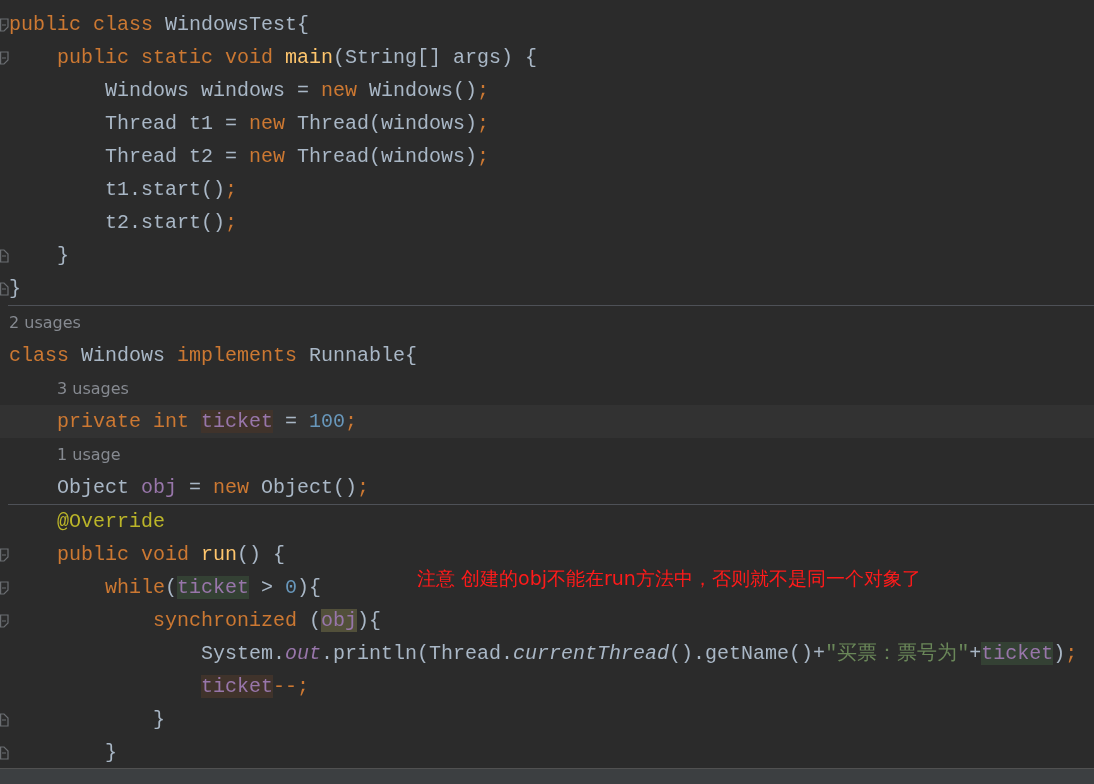 This screenshot has height=784, width=1094. Describe the element at coordinates (669, 578) in the screenshot. I see `annotation-note: 注意 创建的obj不能在run方法中，否则就不是同一个对象了` at that location.